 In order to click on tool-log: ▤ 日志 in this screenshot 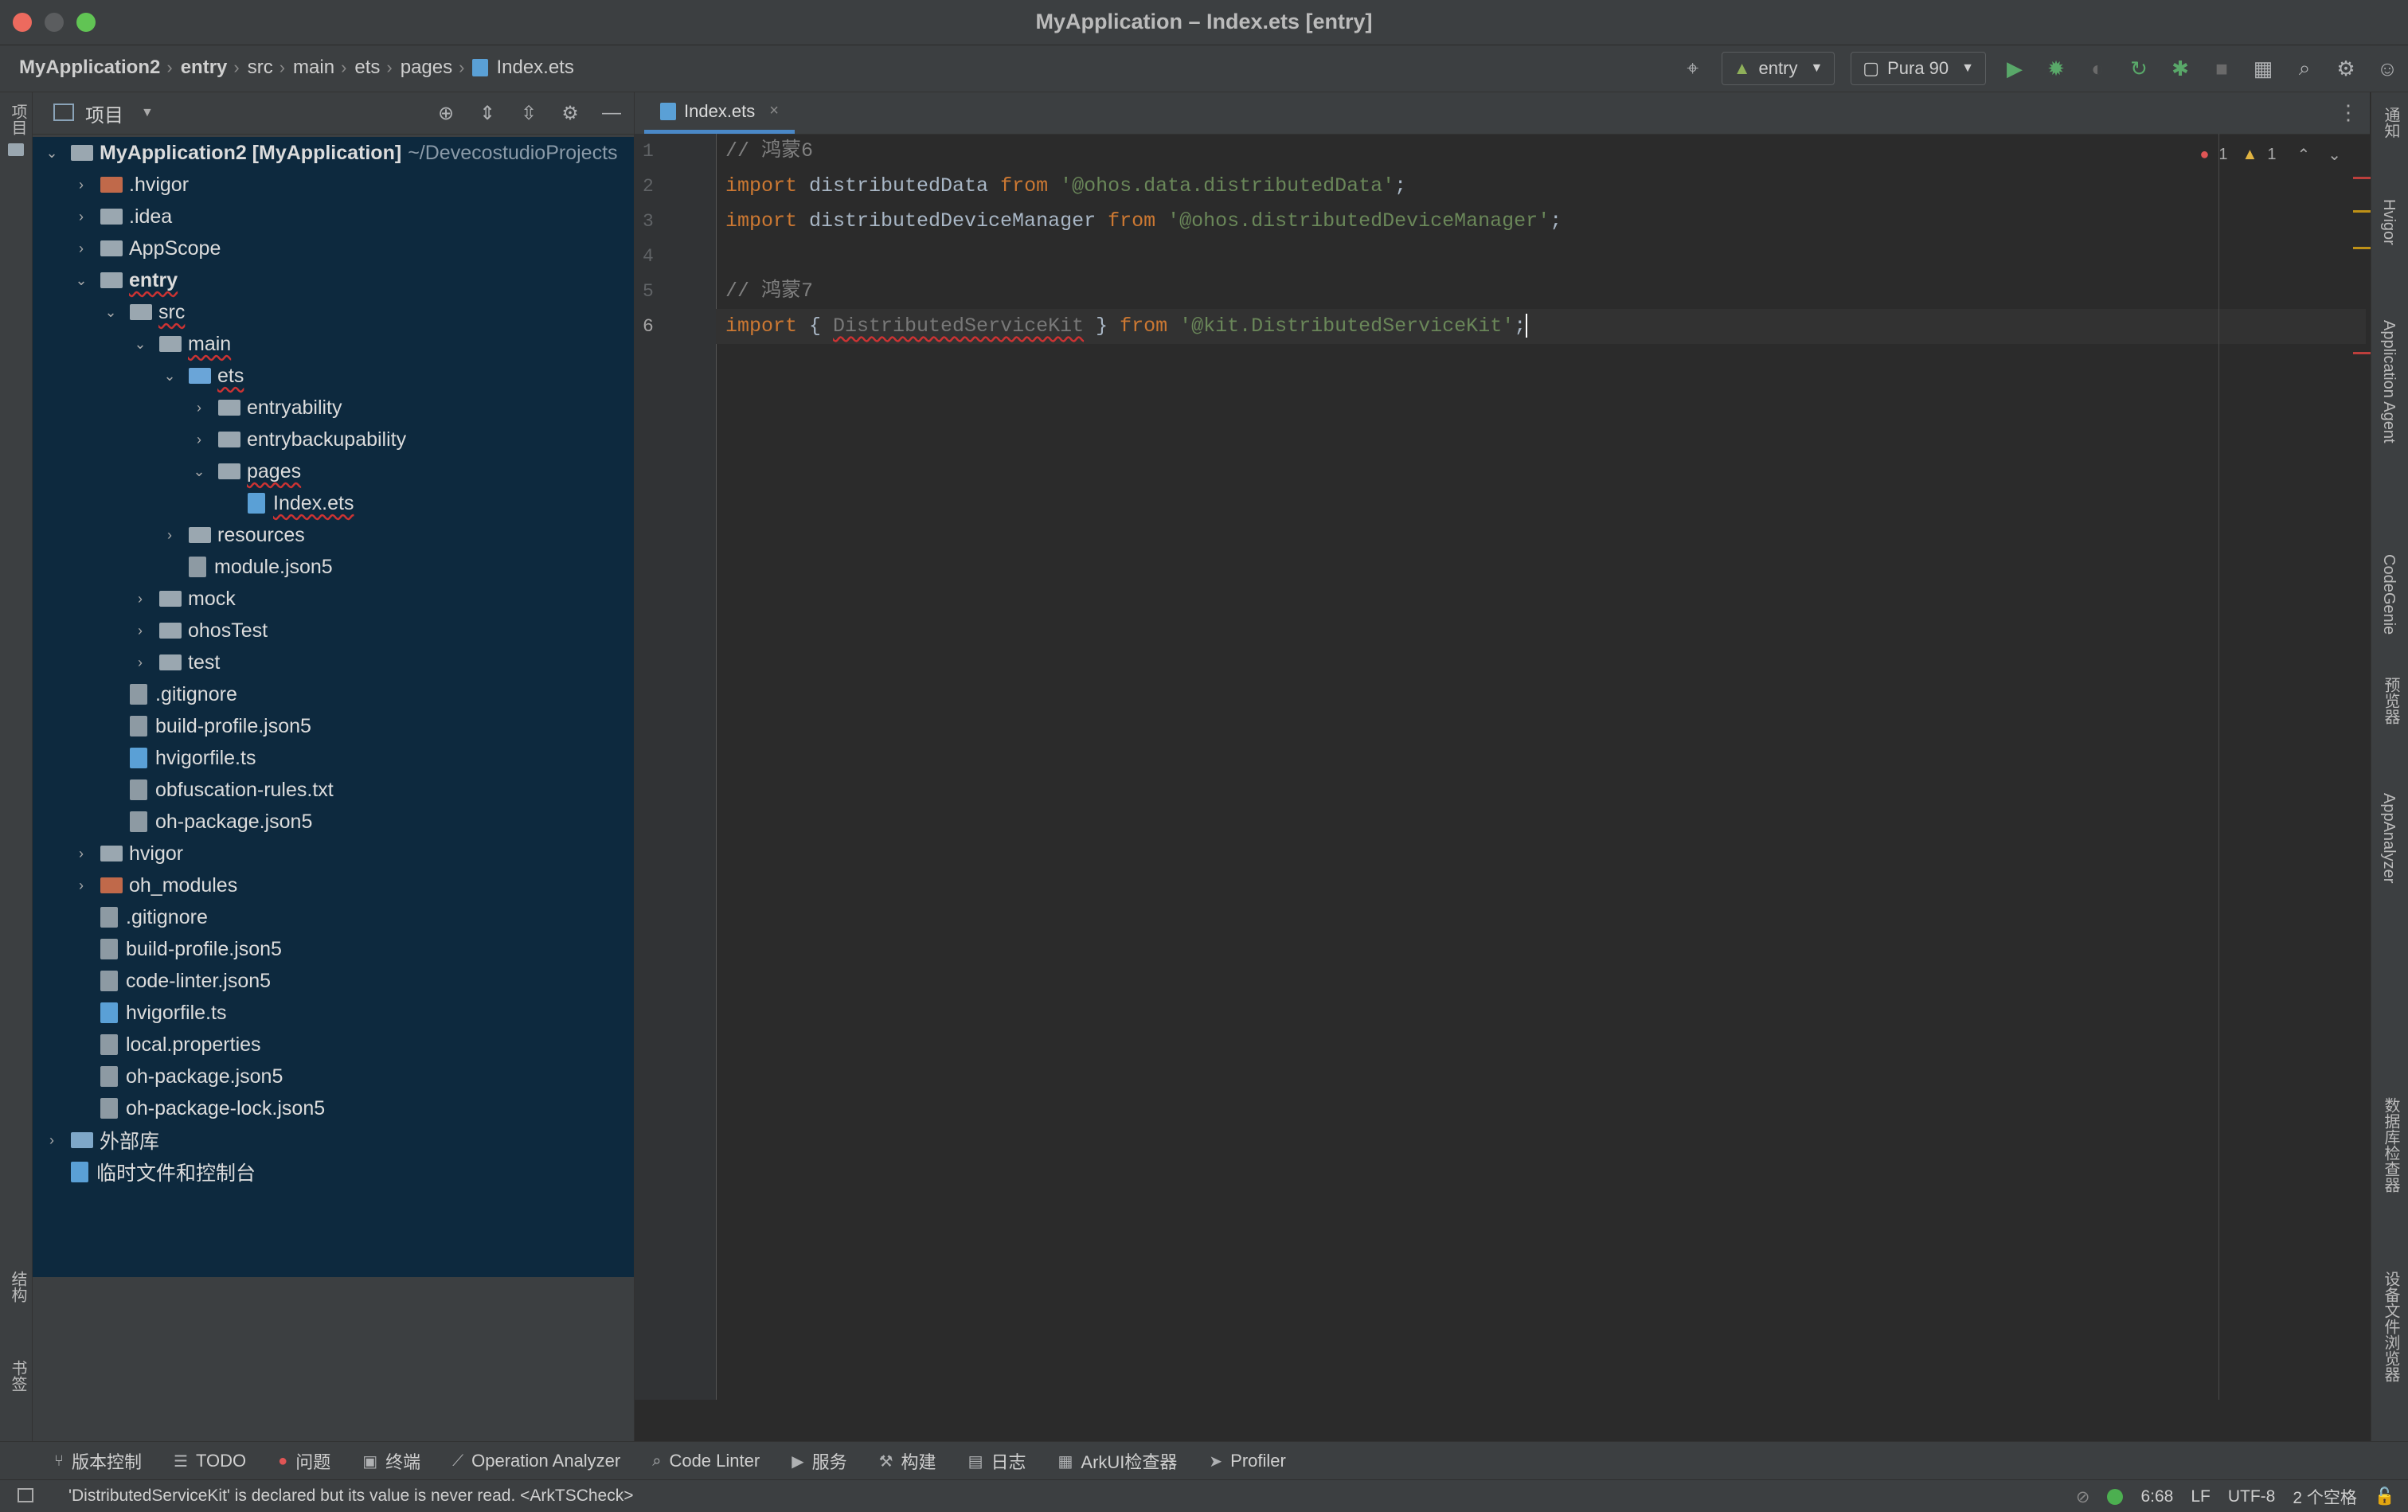, I will do `click(997, 1461)`.